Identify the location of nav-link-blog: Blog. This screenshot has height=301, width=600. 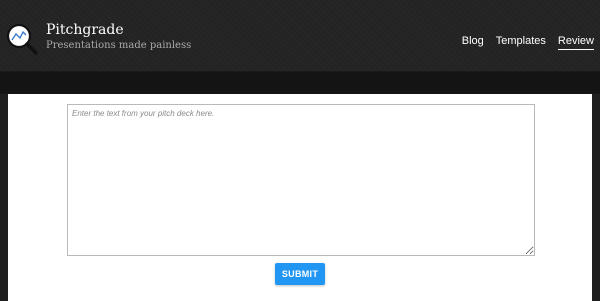
(473, 42).